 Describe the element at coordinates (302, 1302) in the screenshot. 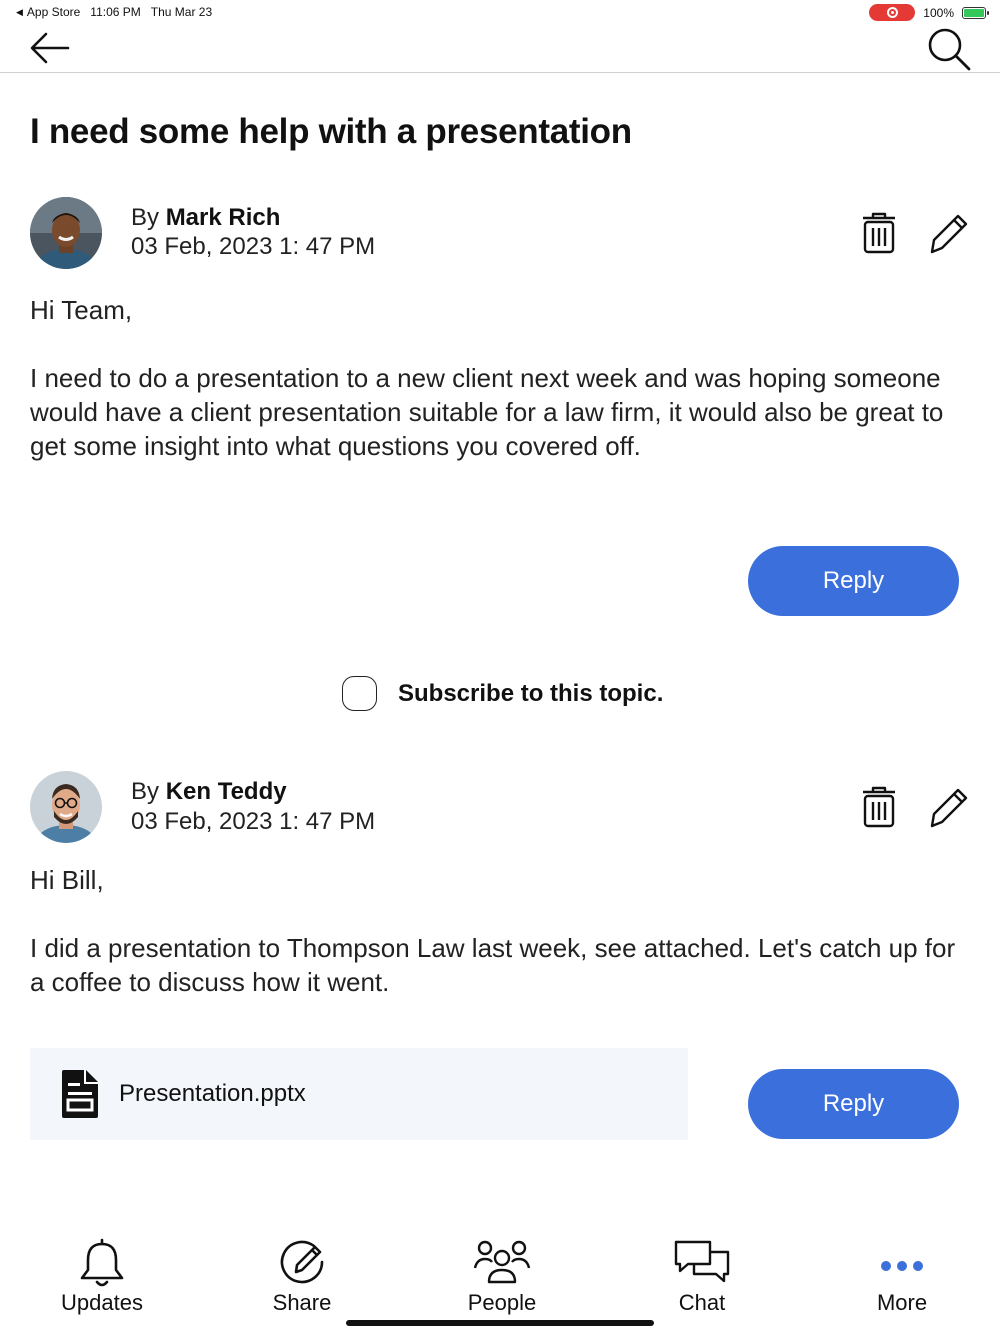

I see `tab-label: Share` at that location.